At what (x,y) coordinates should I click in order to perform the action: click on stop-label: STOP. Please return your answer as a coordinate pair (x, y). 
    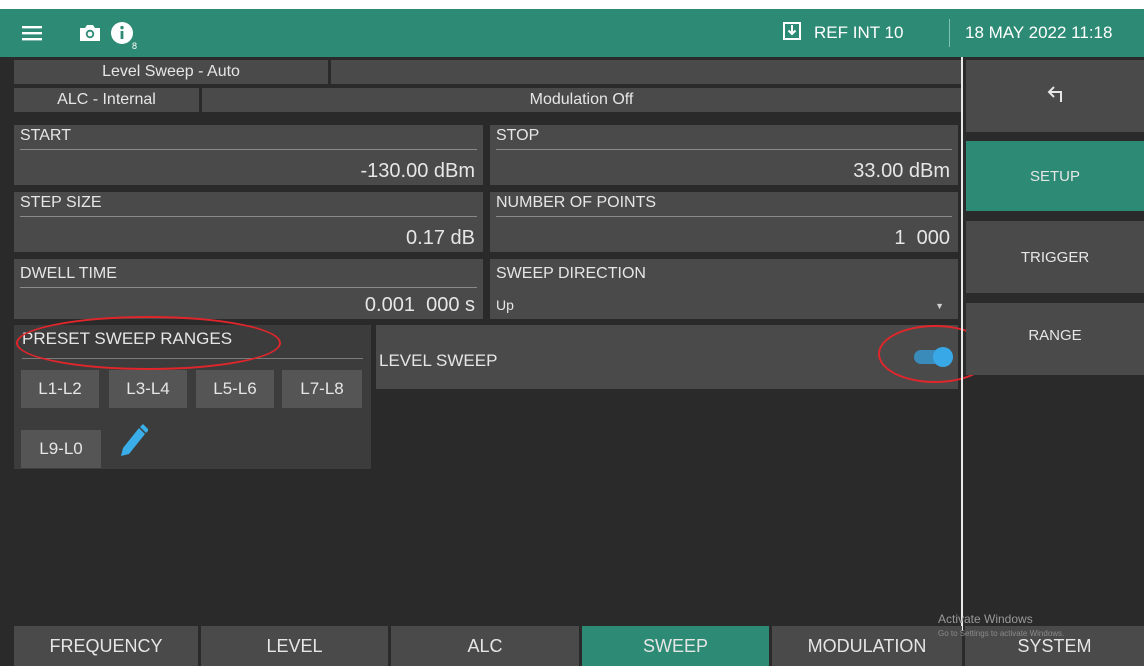
    Looking at the image, I should click on (518, 135).